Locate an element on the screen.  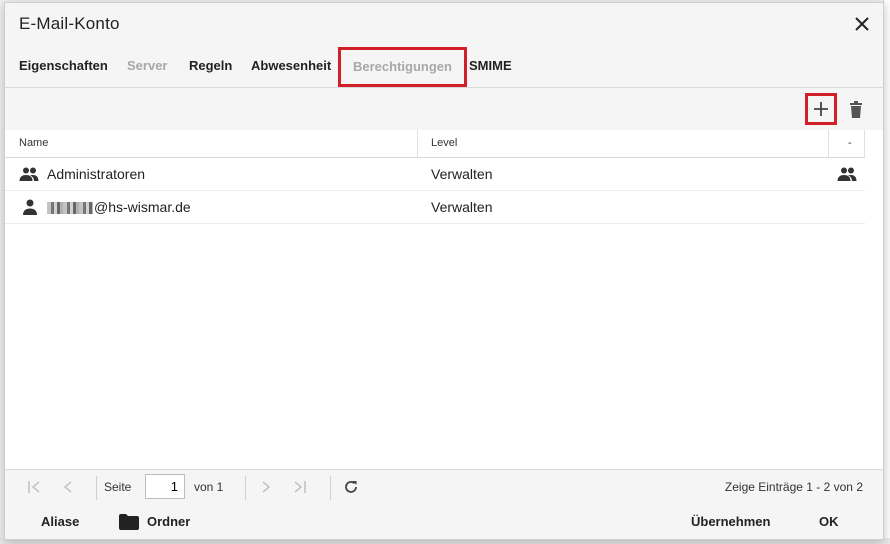
first-page-button is located at coordinates (34, 487).